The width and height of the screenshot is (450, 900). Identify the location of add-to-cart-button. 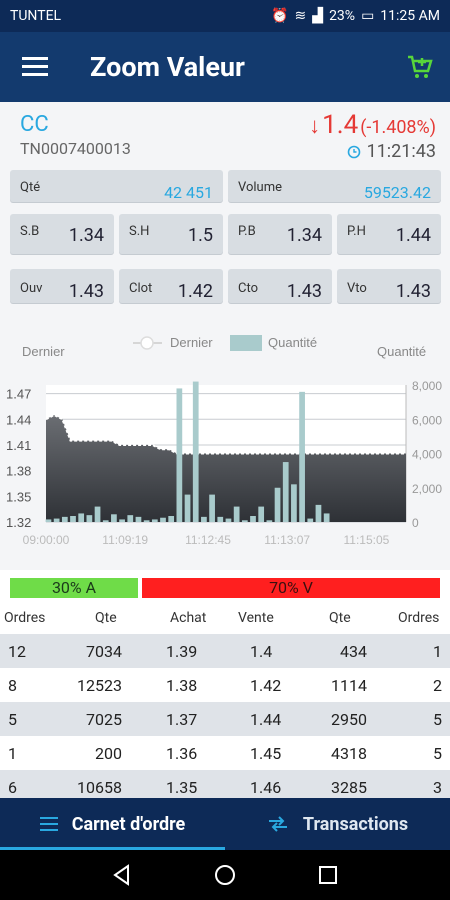
(420, 67).